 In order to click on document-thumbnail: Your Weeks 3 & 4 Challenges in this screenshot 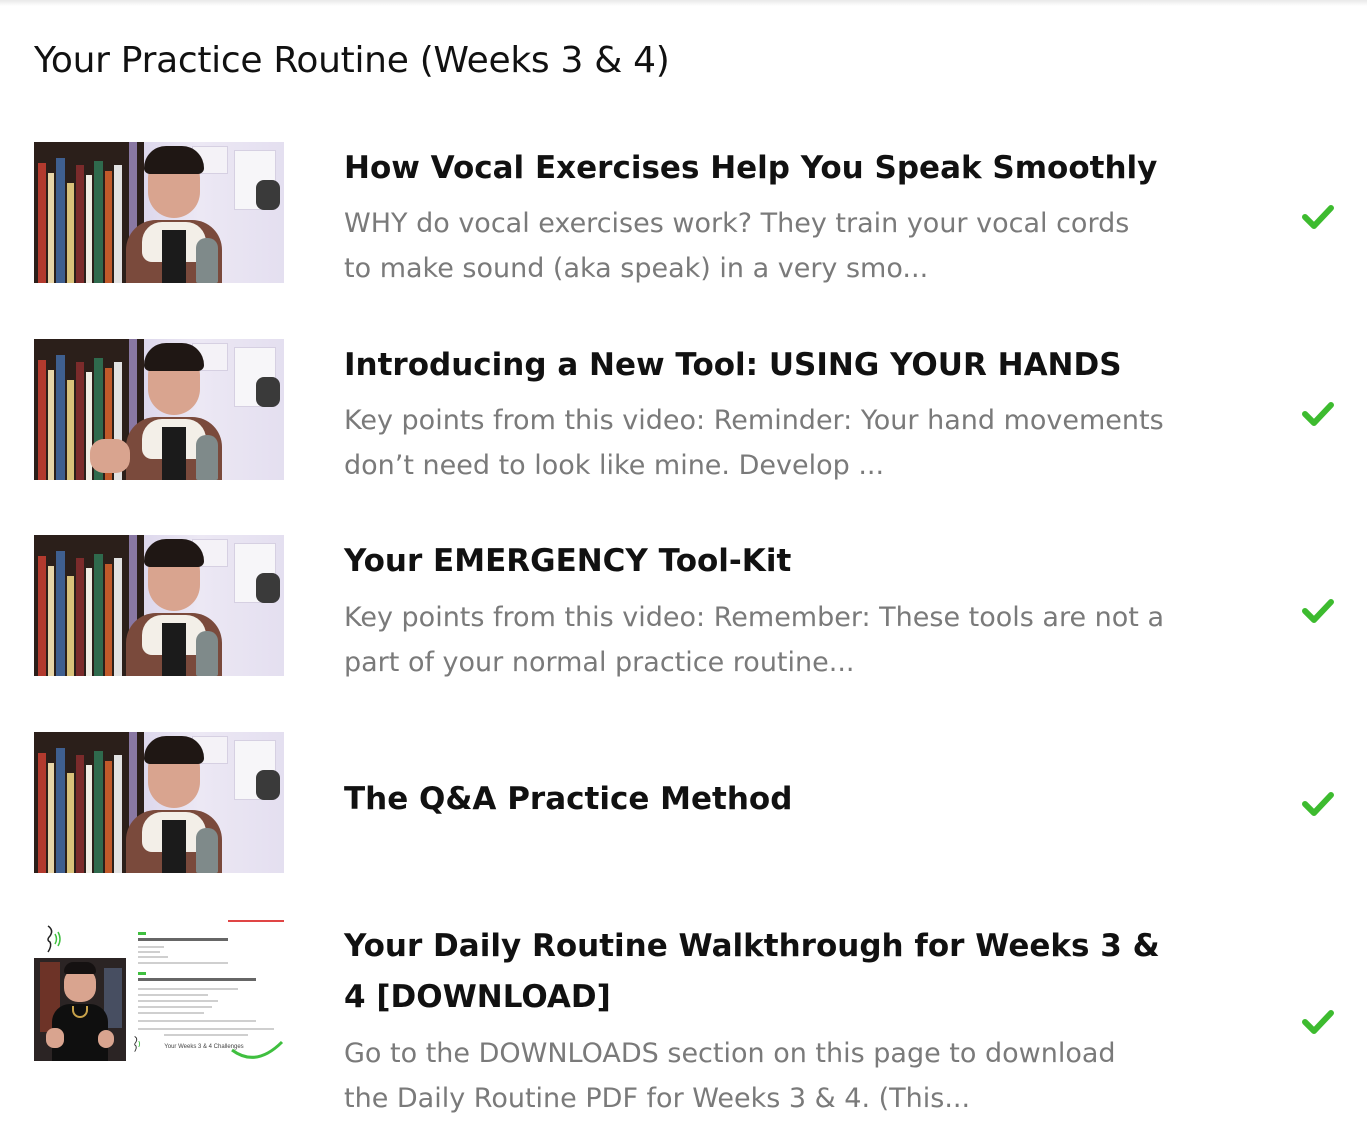, I will do `click(159, 990)`.